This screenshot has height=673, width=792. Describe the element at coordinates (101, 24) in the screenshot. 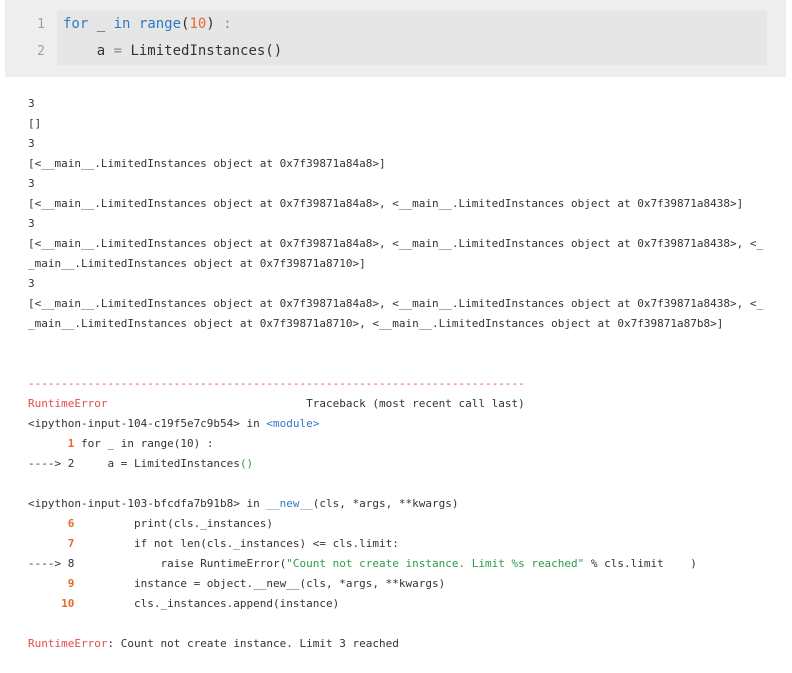

I see `code-token: _` at that location.